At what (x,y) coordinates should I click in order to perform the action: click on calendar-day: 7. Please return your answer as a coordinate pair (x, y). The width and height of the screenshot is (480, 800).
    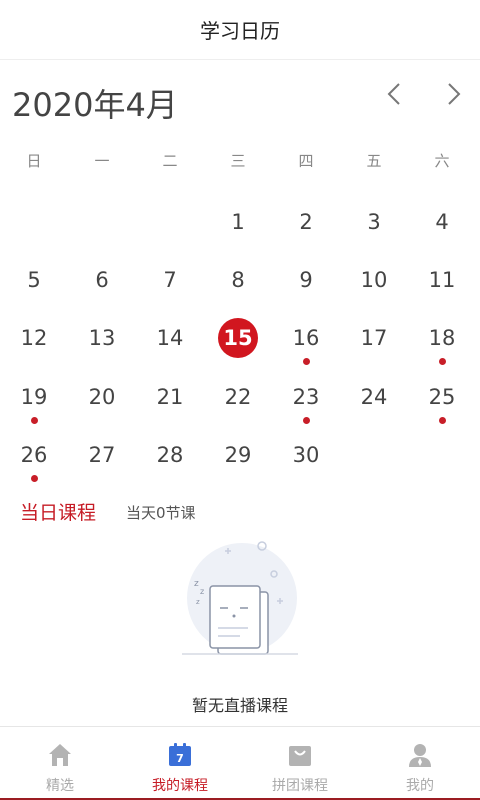
    Looking at the image, I should click on (170, 276).